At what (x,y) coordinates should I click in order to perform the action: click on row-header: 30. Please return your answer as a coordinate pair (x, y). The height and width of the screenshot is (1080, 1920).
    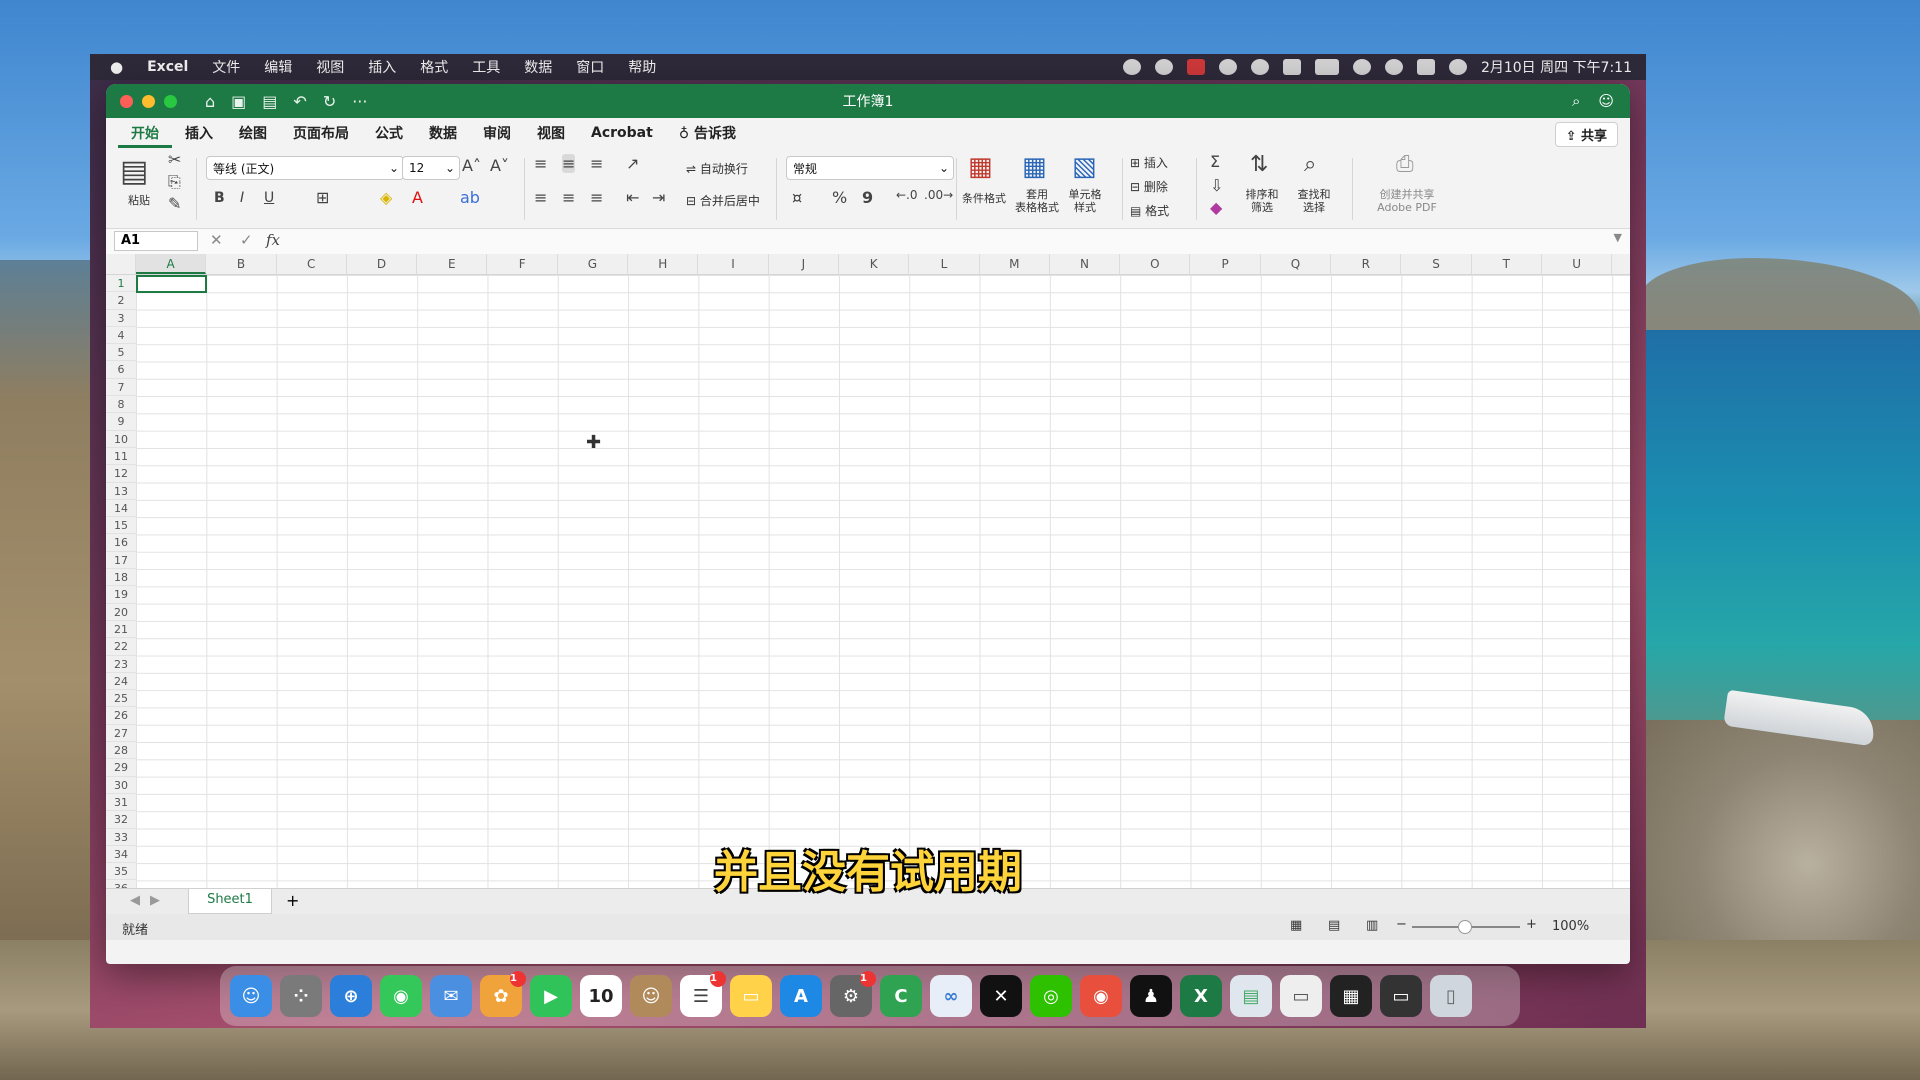
    Looking at the image, I should click on (121, 785).